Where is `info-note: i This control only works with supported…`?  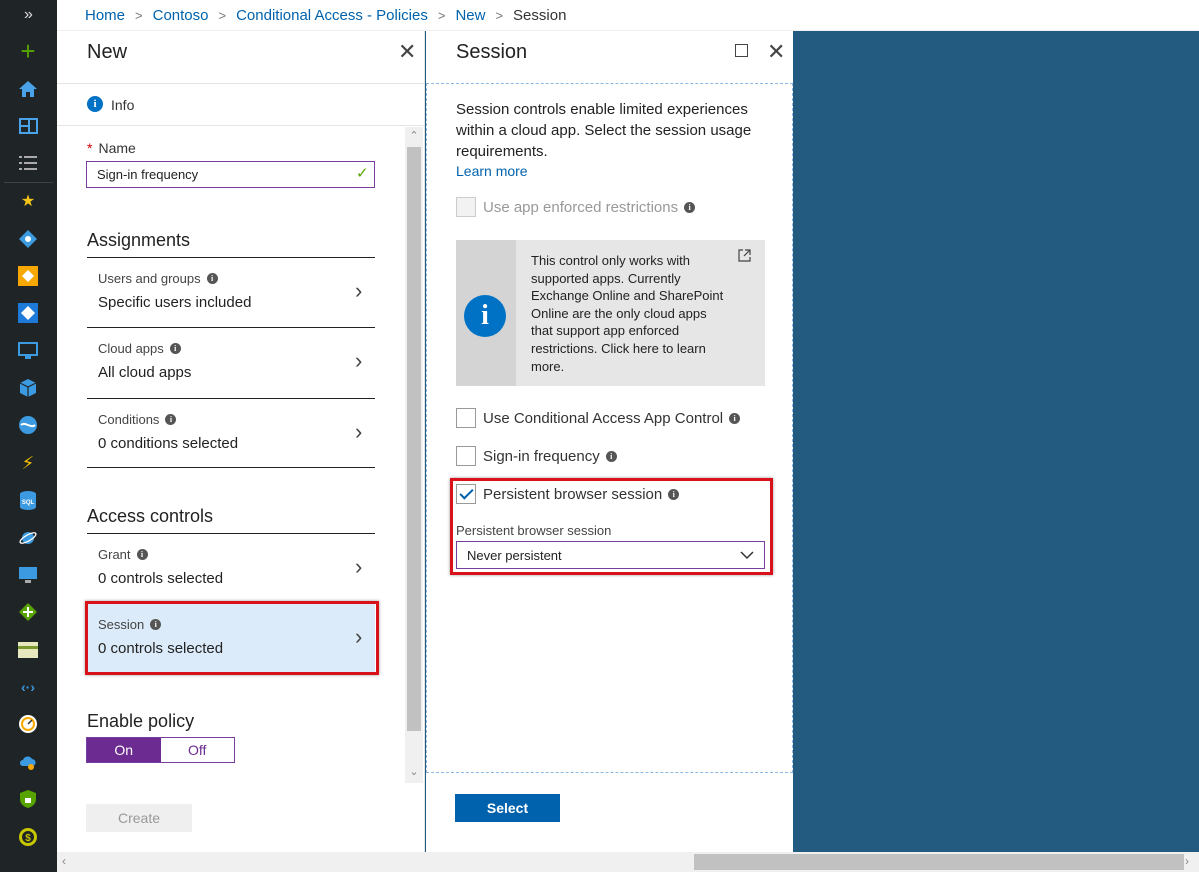
info-note: i This control only works with supported… is located at coordinates (610, 313).